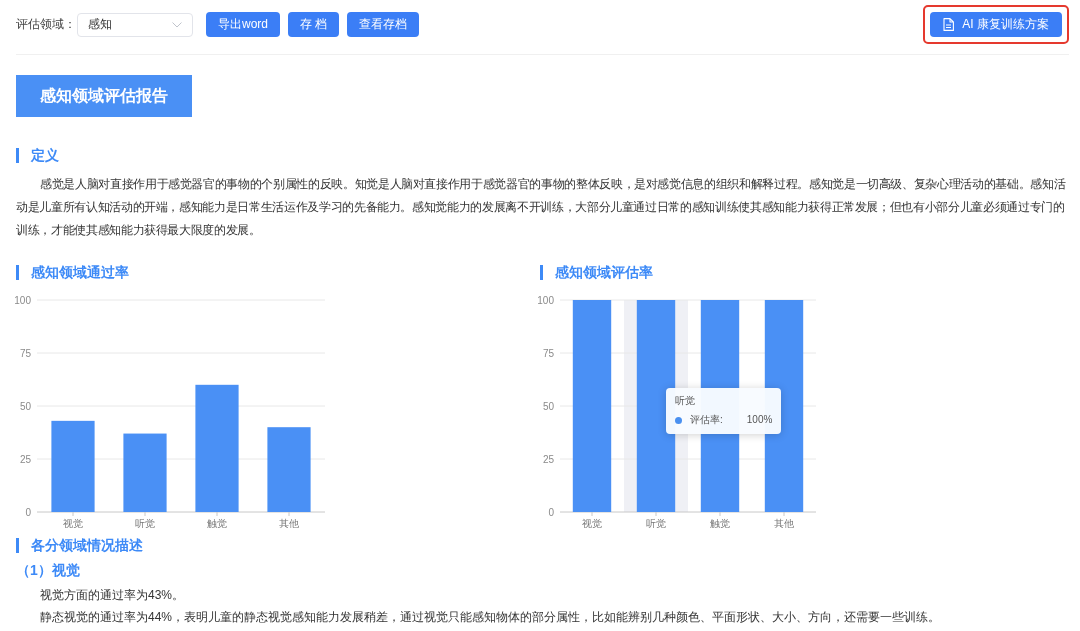  Describe the element at coordinates (112, 595) in the screenshot. I see `paragraph: 视觉方面的通过率为43%。` at that location.